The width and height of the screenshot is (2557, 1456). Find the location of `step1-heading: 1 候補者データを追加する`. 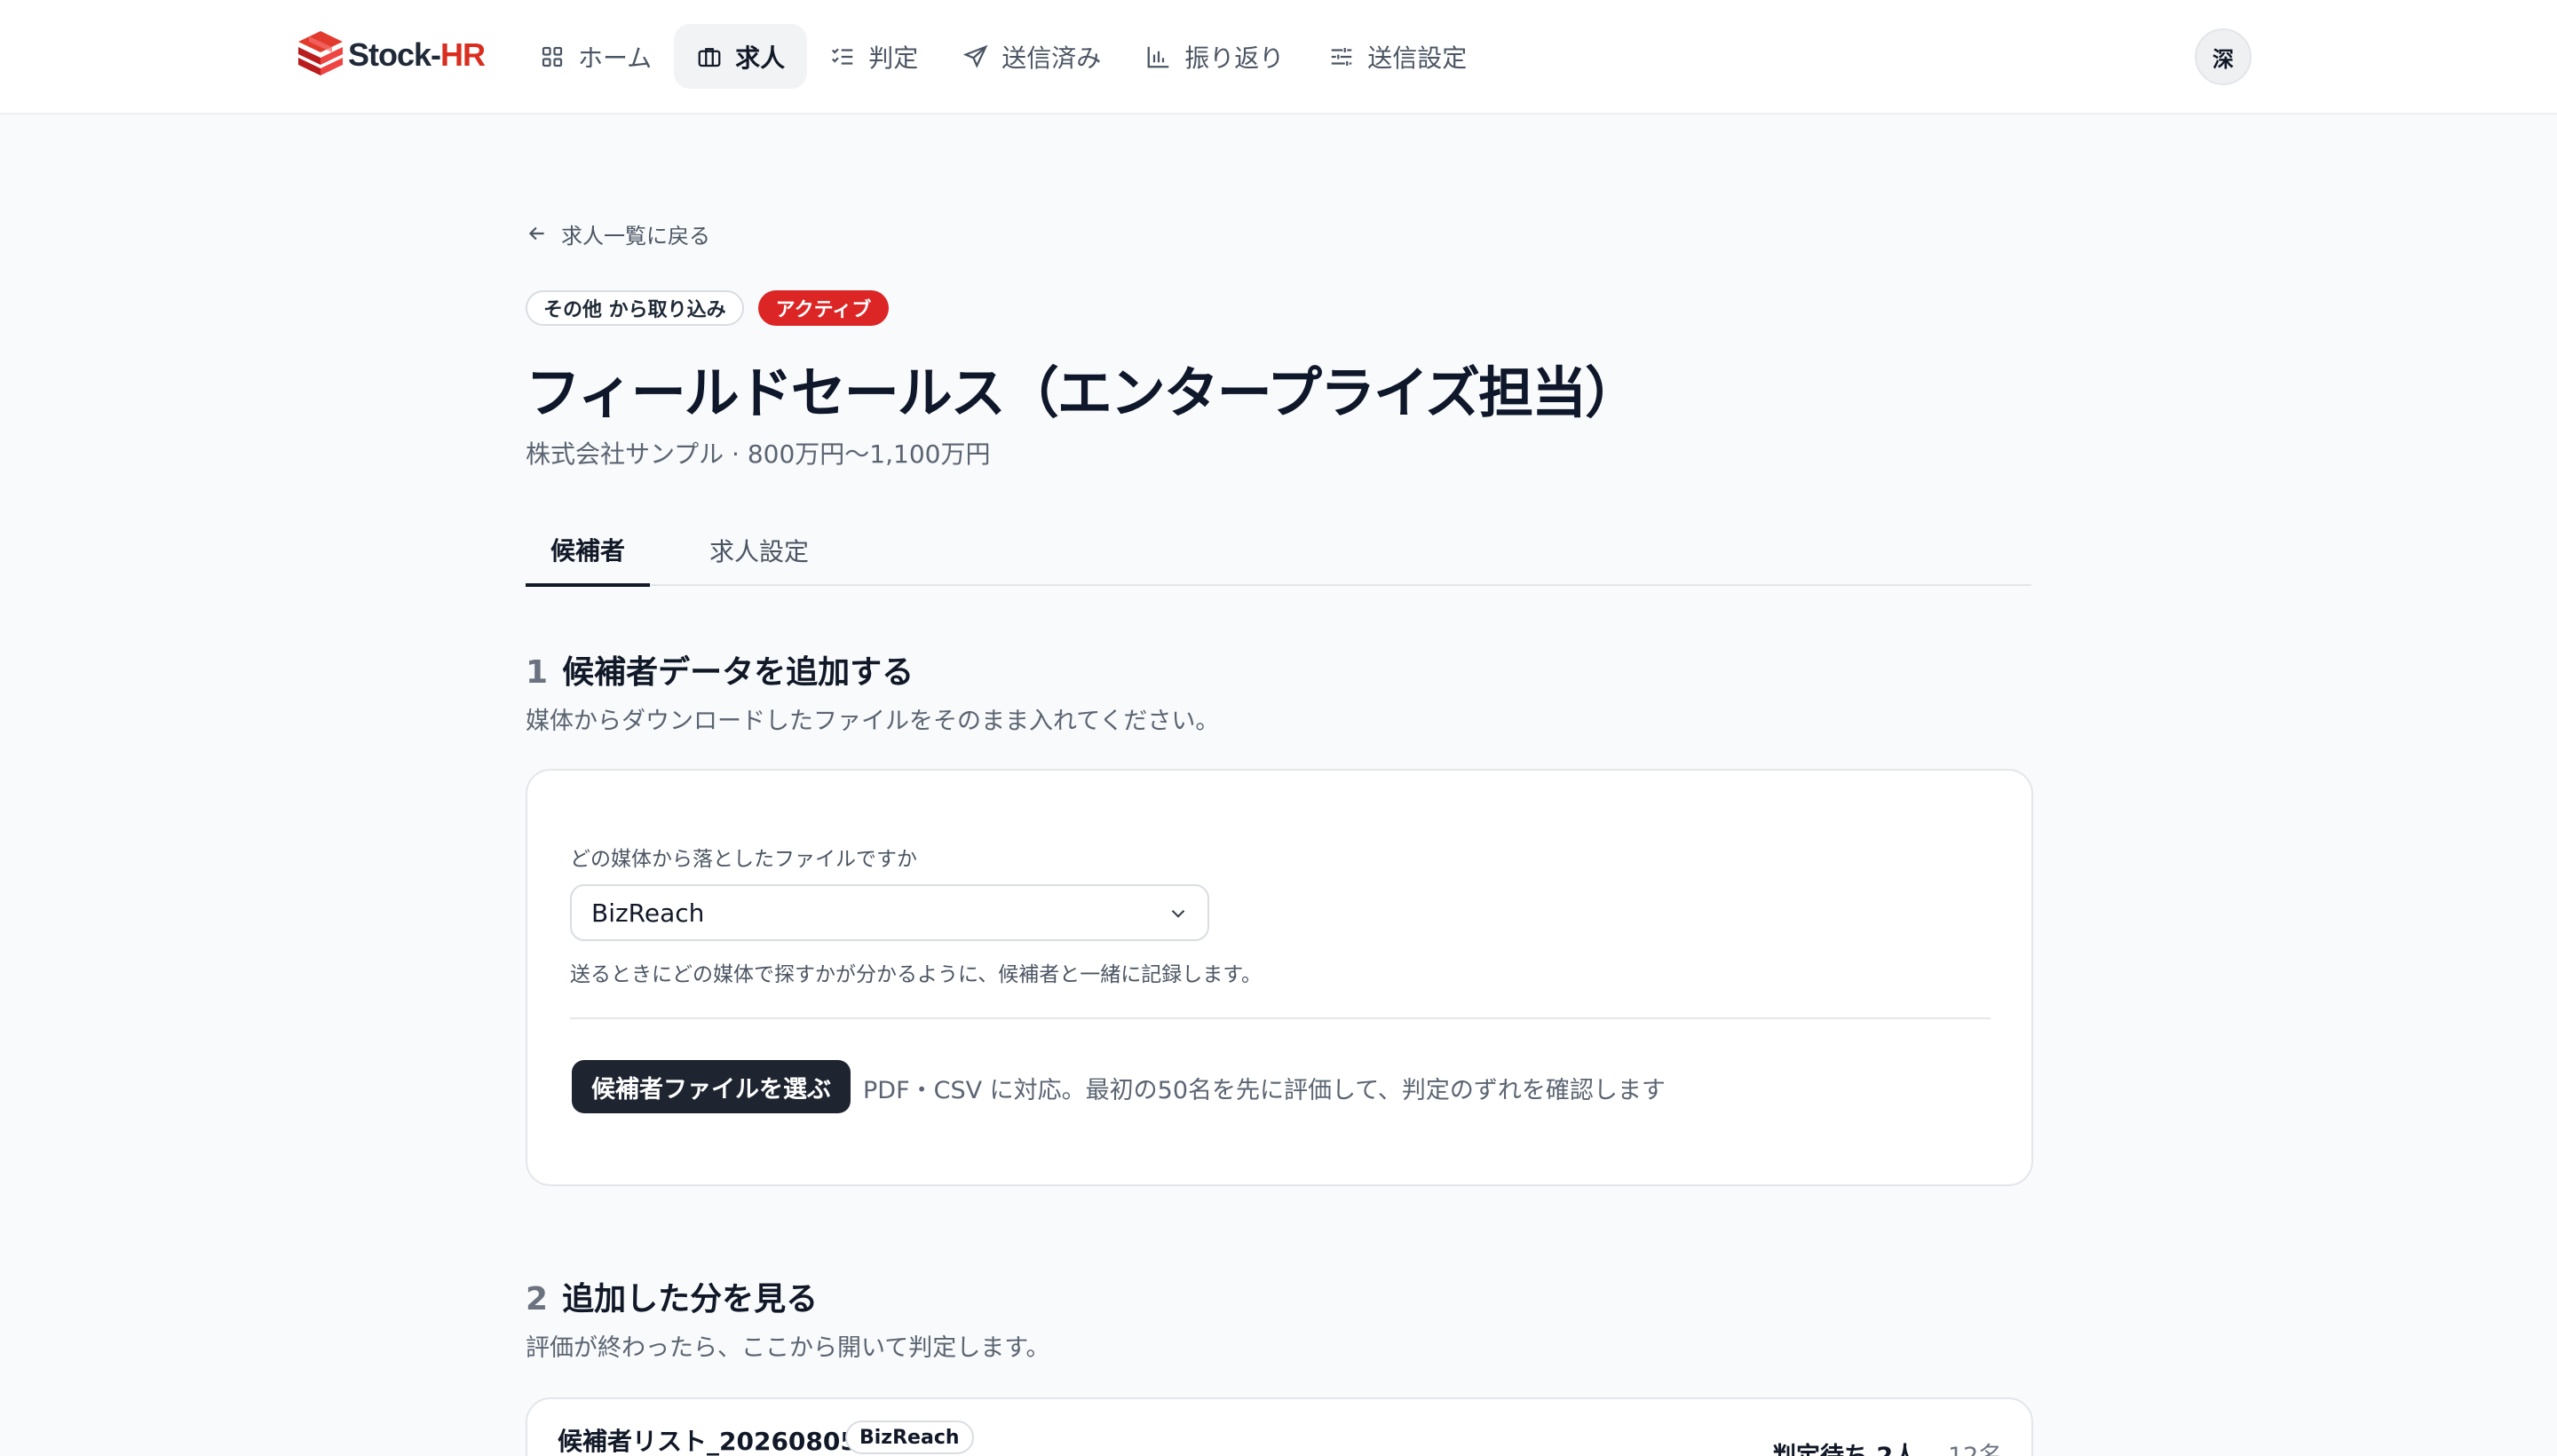

step1-heading: 1 候補者データを追加する is located at coordinates (720, 669).